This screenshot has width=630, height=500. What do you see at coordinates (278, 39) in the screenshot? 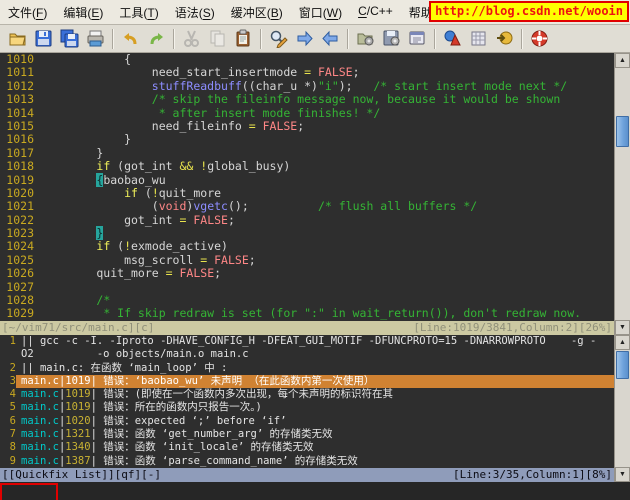
I see `find-replace-button` at bounding box center [278, 39].